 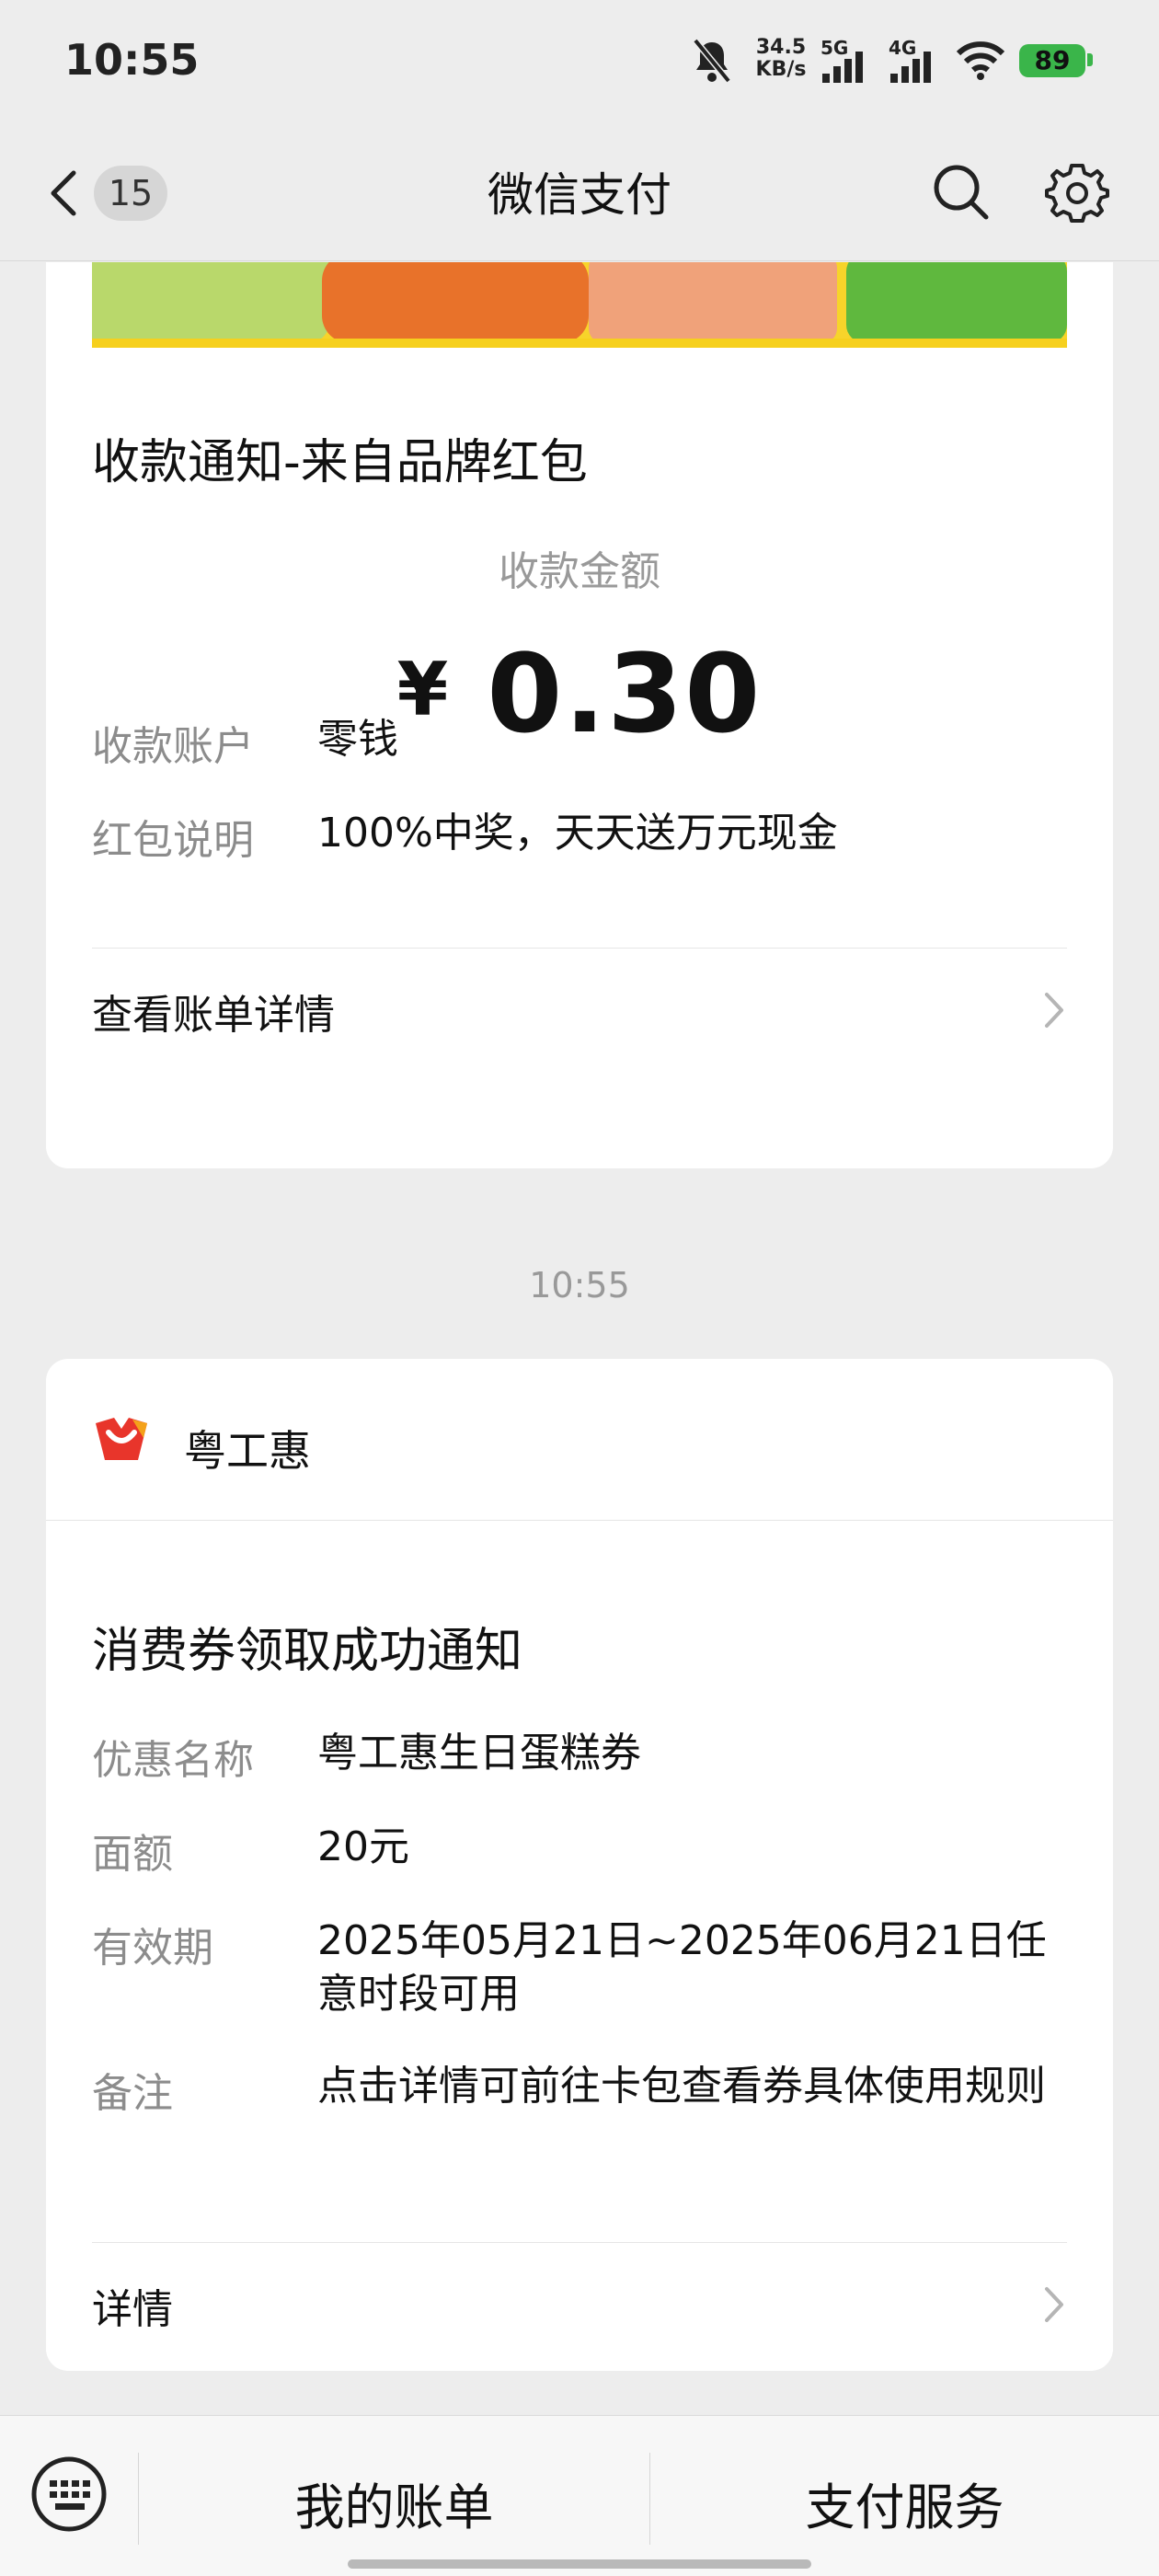 What do you see at coordinates (781, 47) in the screenshot?
I see `net-speed-value: 34.5` at bounding box center [781, 47].